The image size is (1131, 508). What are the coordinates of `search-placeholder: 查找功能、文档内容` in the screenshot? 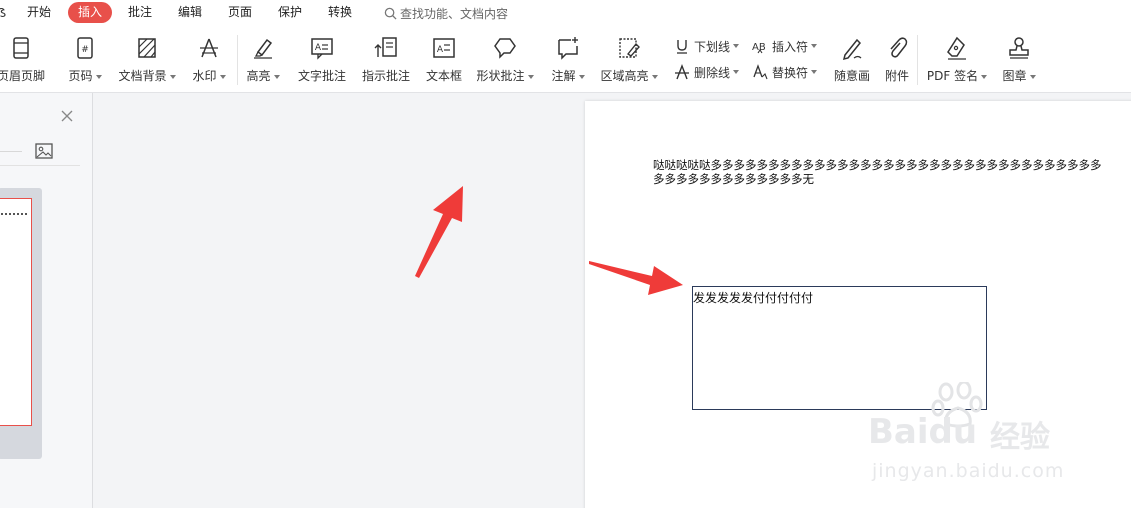 It's located at (454, 13).